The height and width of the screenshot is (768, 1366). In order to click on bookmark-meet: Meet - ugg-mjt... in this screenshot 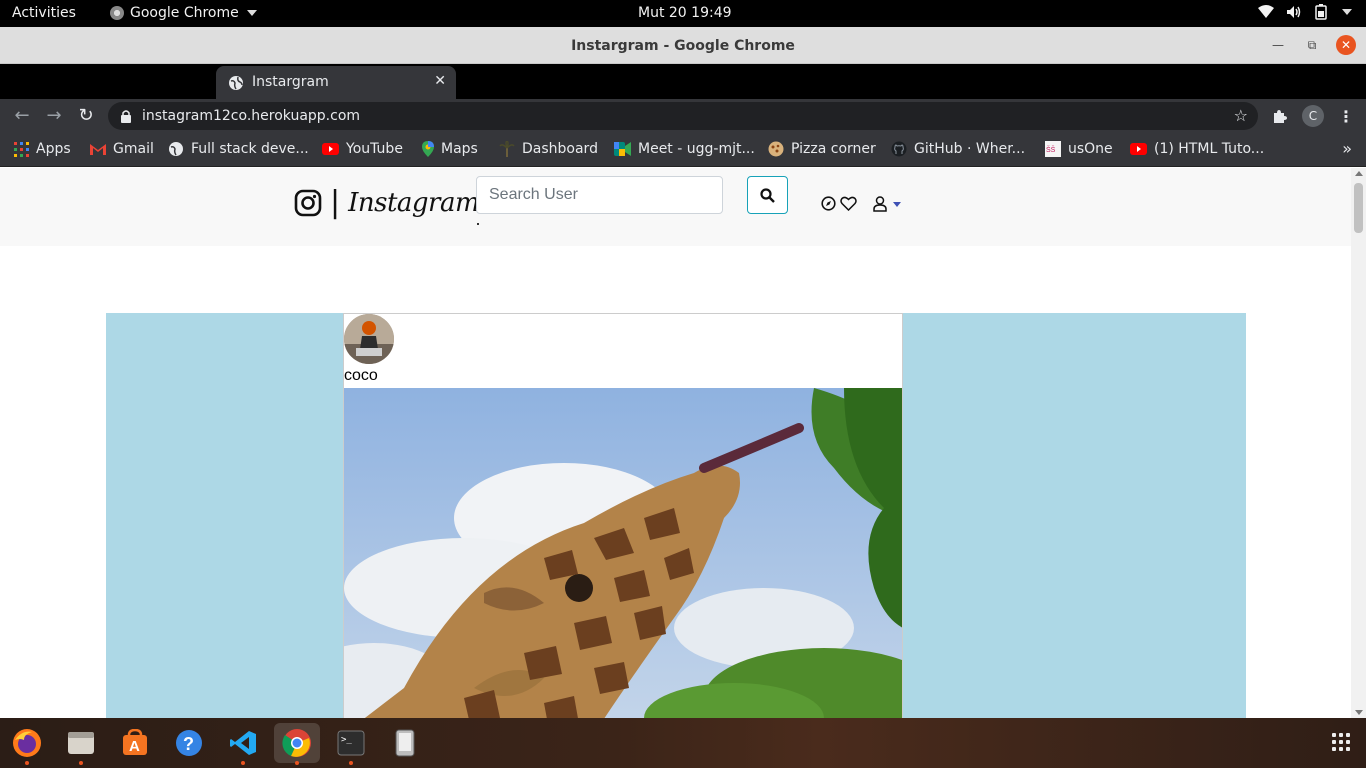, I will do `click(684, 149)`.